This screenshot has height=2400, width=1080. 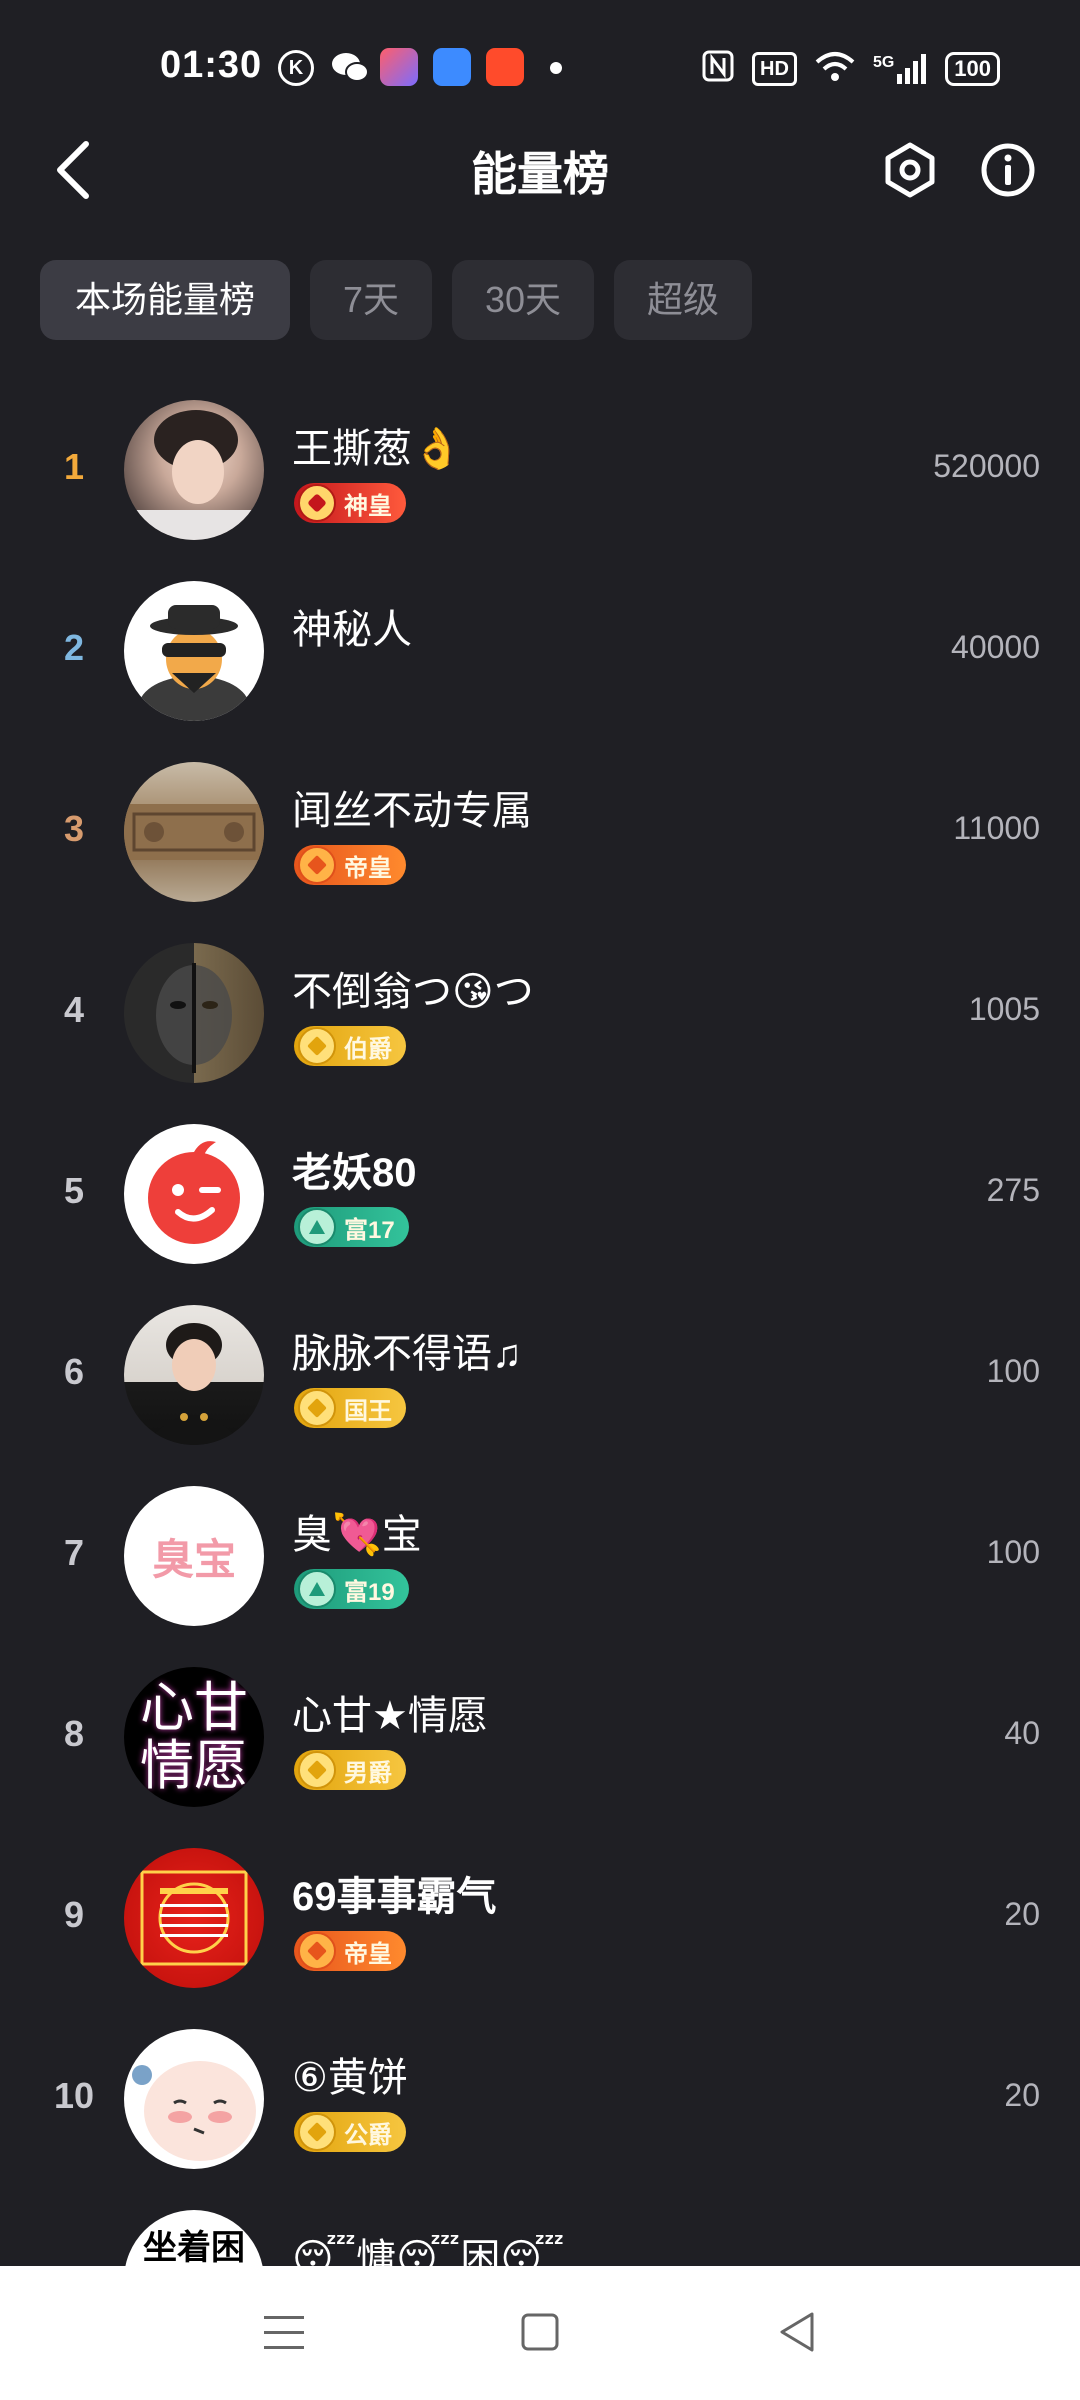 I want to click on energy-score: 40000, so click(x=995, y=647).